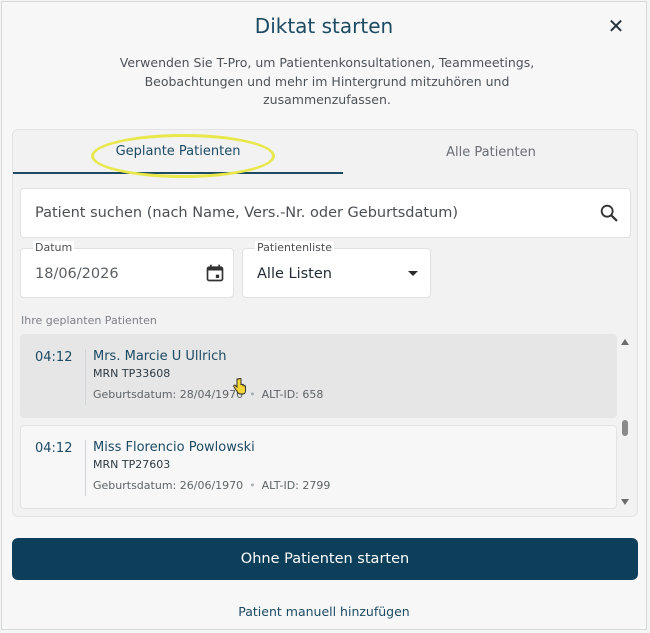 This screenshot has height=633, width=650. I want to click on patient-list-label: Patientenliste, so click(294, 247).